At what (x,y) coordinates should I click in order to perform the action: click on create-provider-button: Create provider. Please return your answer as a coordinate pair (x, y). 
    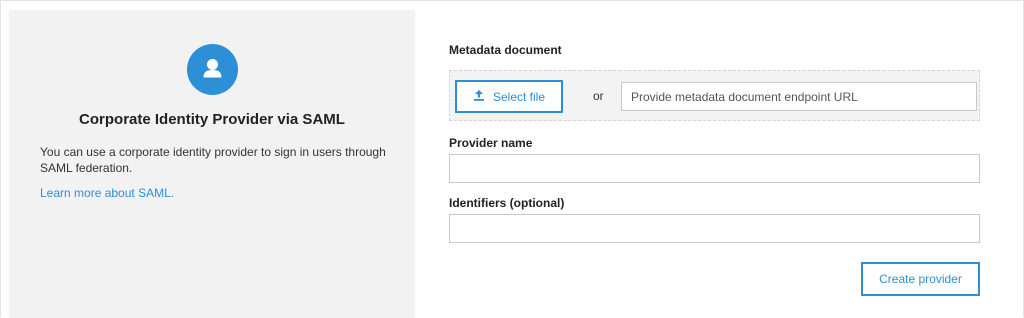
    Looking at the image, I should click on (920, 279).